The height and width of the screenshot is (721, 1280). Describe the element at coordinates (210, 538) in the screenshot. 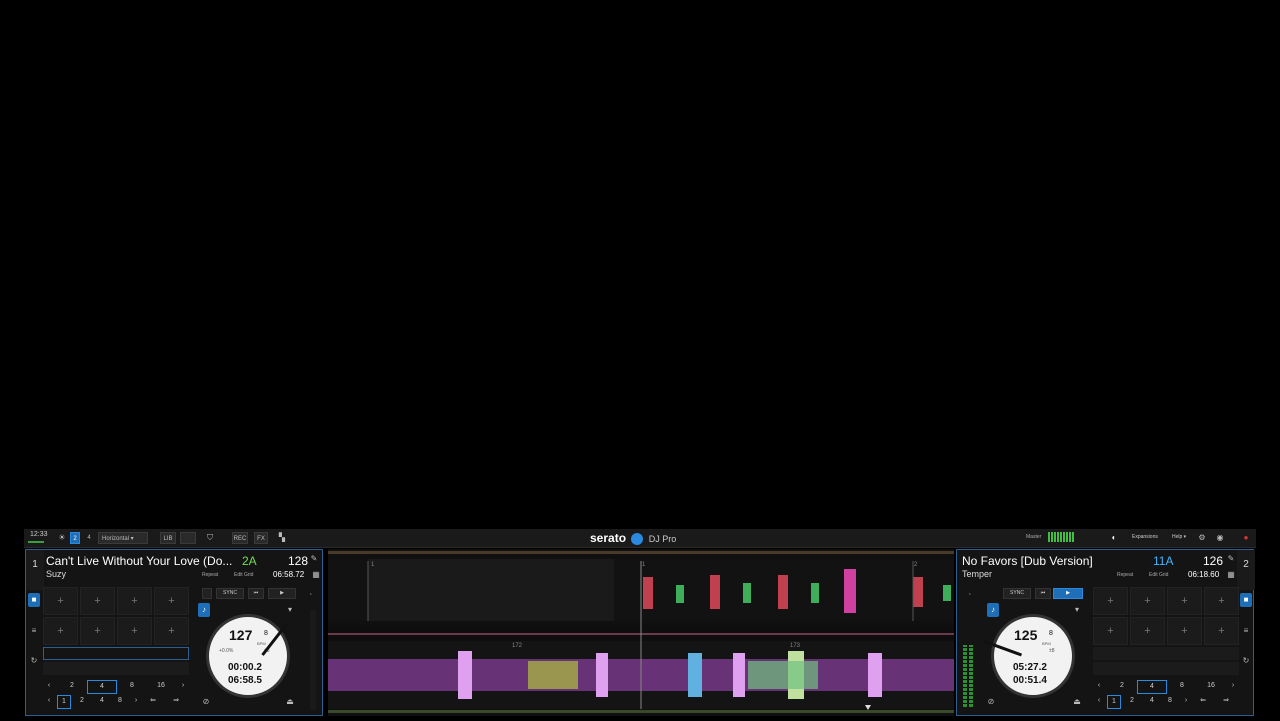

I see `shield-icon: ⛉` at that location.